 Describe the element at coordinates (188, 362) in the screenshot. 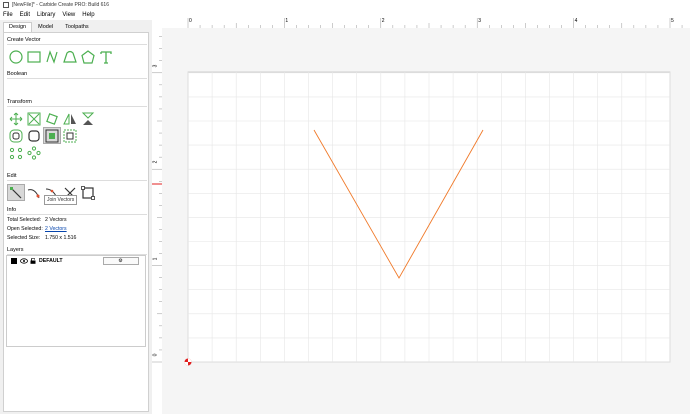

I see `origin-icon` at that location.